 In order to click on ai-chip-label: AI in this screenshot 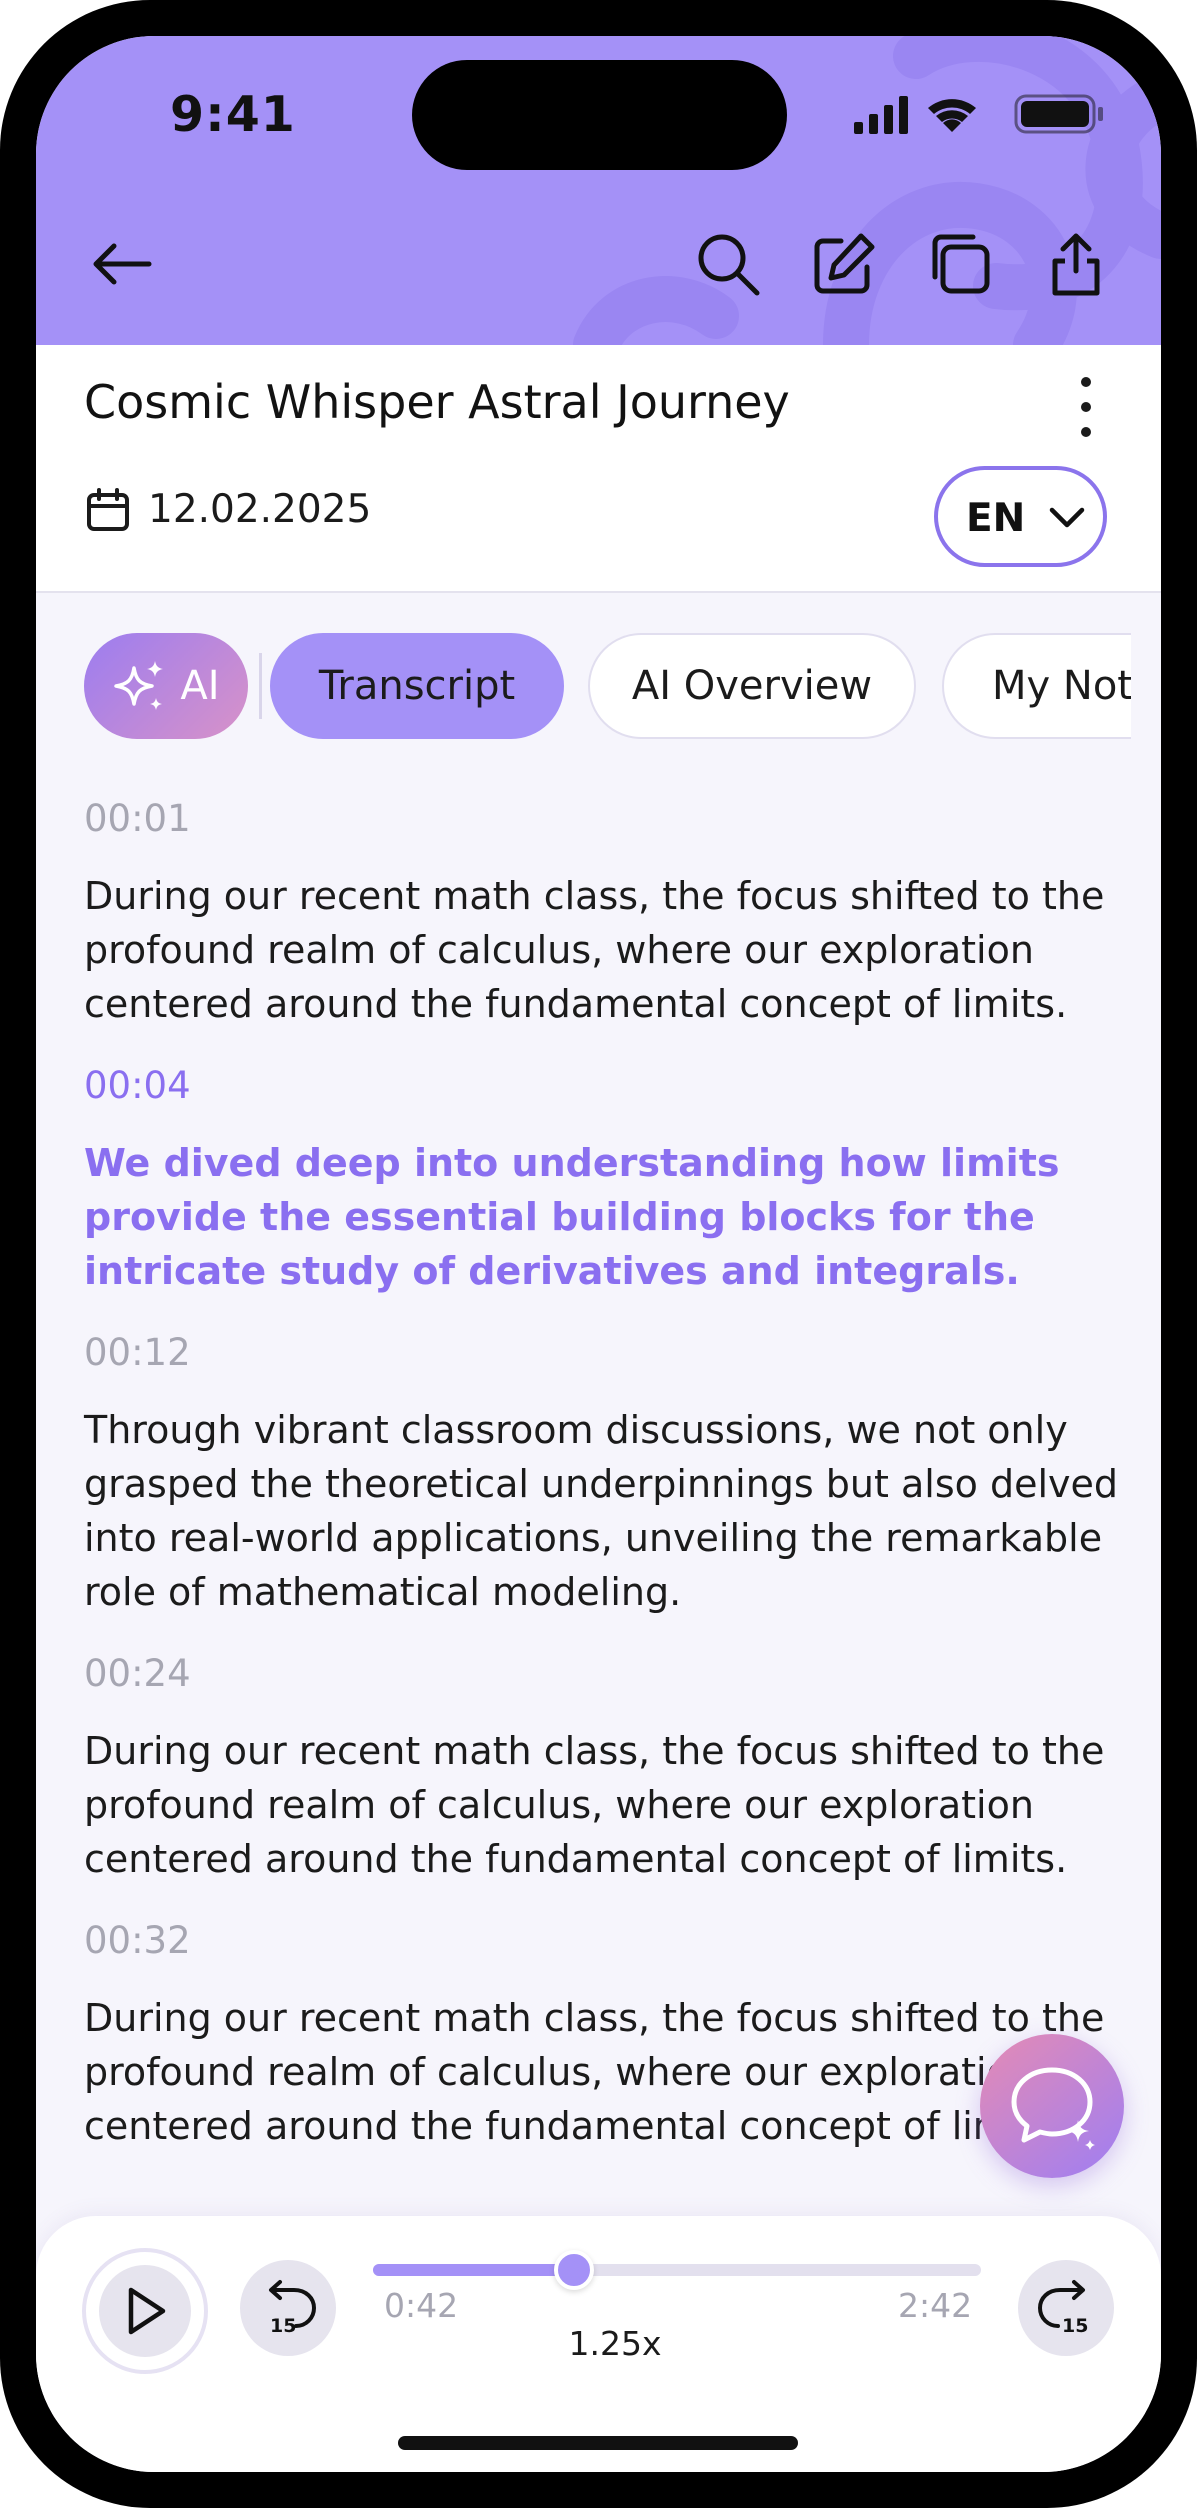, I will do `click(200, 686)`.